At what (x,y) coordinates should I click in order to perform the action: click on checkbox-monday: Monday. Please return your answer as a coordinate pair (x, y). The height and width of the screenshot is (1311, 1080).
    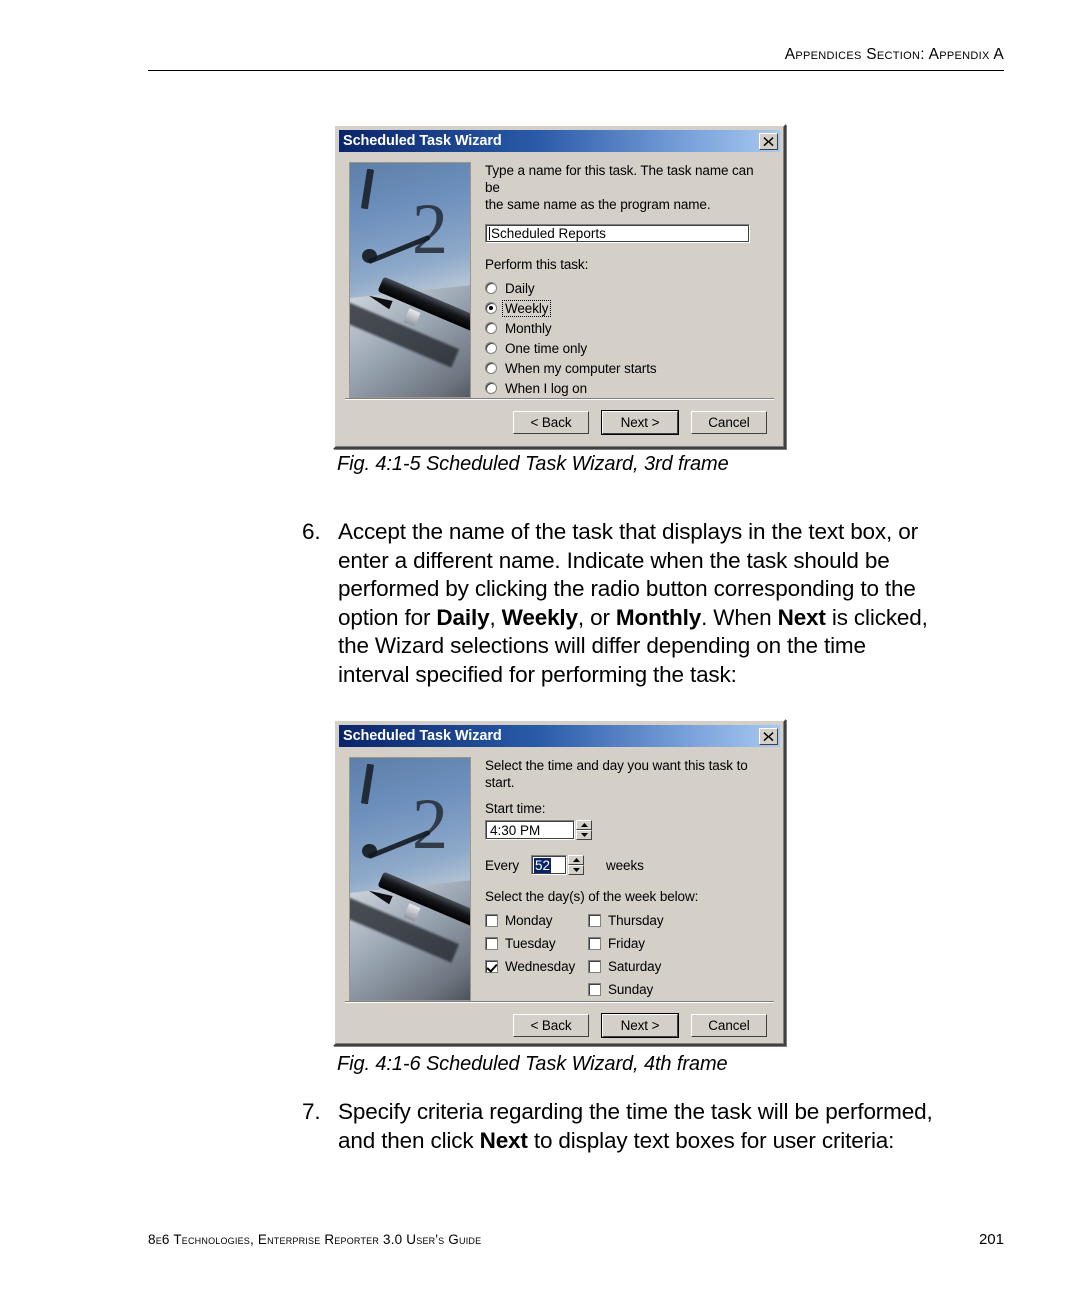
    Looking at the image, I should click on (536, 920).